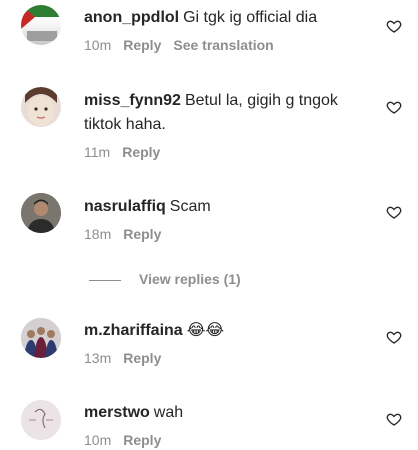 The width and height of the screenshot is (418, 450). What do you see at coordinates (205, 329) in the screenshot?
I see `comment-text: 😂😂` at bounding box center [205, 329].